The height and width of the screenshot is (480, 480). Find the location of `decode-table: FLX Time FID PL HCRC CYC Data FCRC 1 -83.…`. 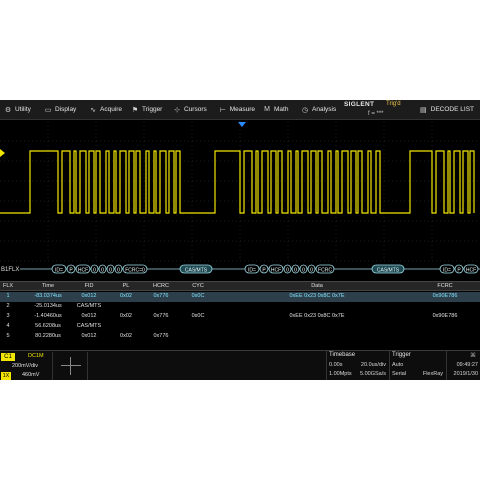

decode-table: FLX Time FID PL HCRC CYC Data FCRC 1 -83.… is located at coordinates (240, 315).